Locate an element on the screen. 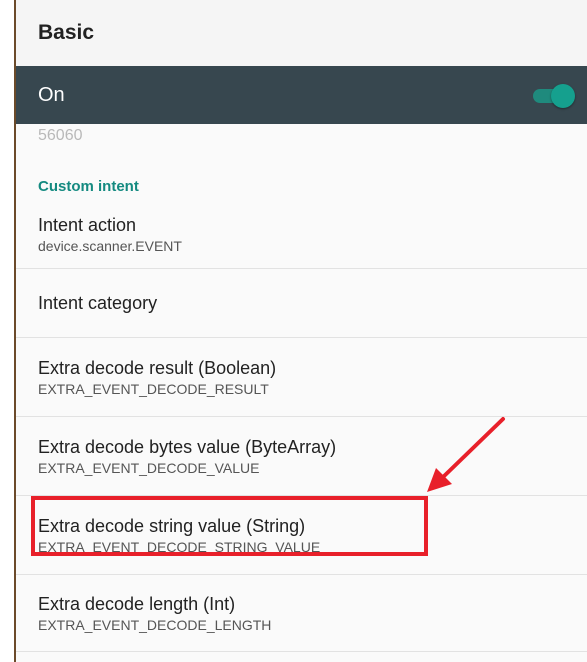 The height and width of the screenshot is (662, 587). pref-next-partial is located at coordinates (301, 657).